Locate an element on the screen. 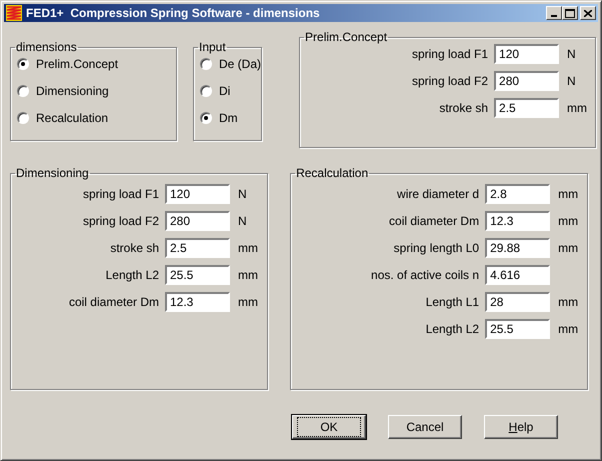 This screenshot has width=602, height=461. radio-option: Dimensioning is located at coordinates (96, 91).